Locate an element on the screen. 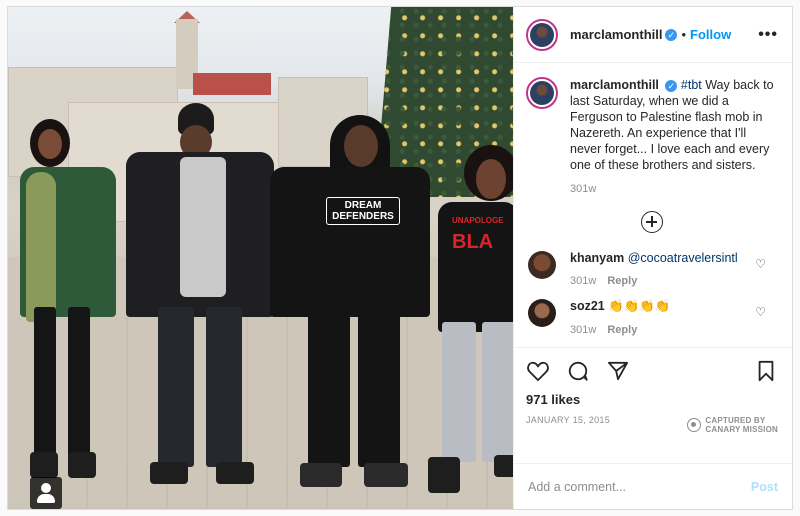 The image size is (800, 516). comment-2-meta: 301w Reply is located at coordinates (620, 330).